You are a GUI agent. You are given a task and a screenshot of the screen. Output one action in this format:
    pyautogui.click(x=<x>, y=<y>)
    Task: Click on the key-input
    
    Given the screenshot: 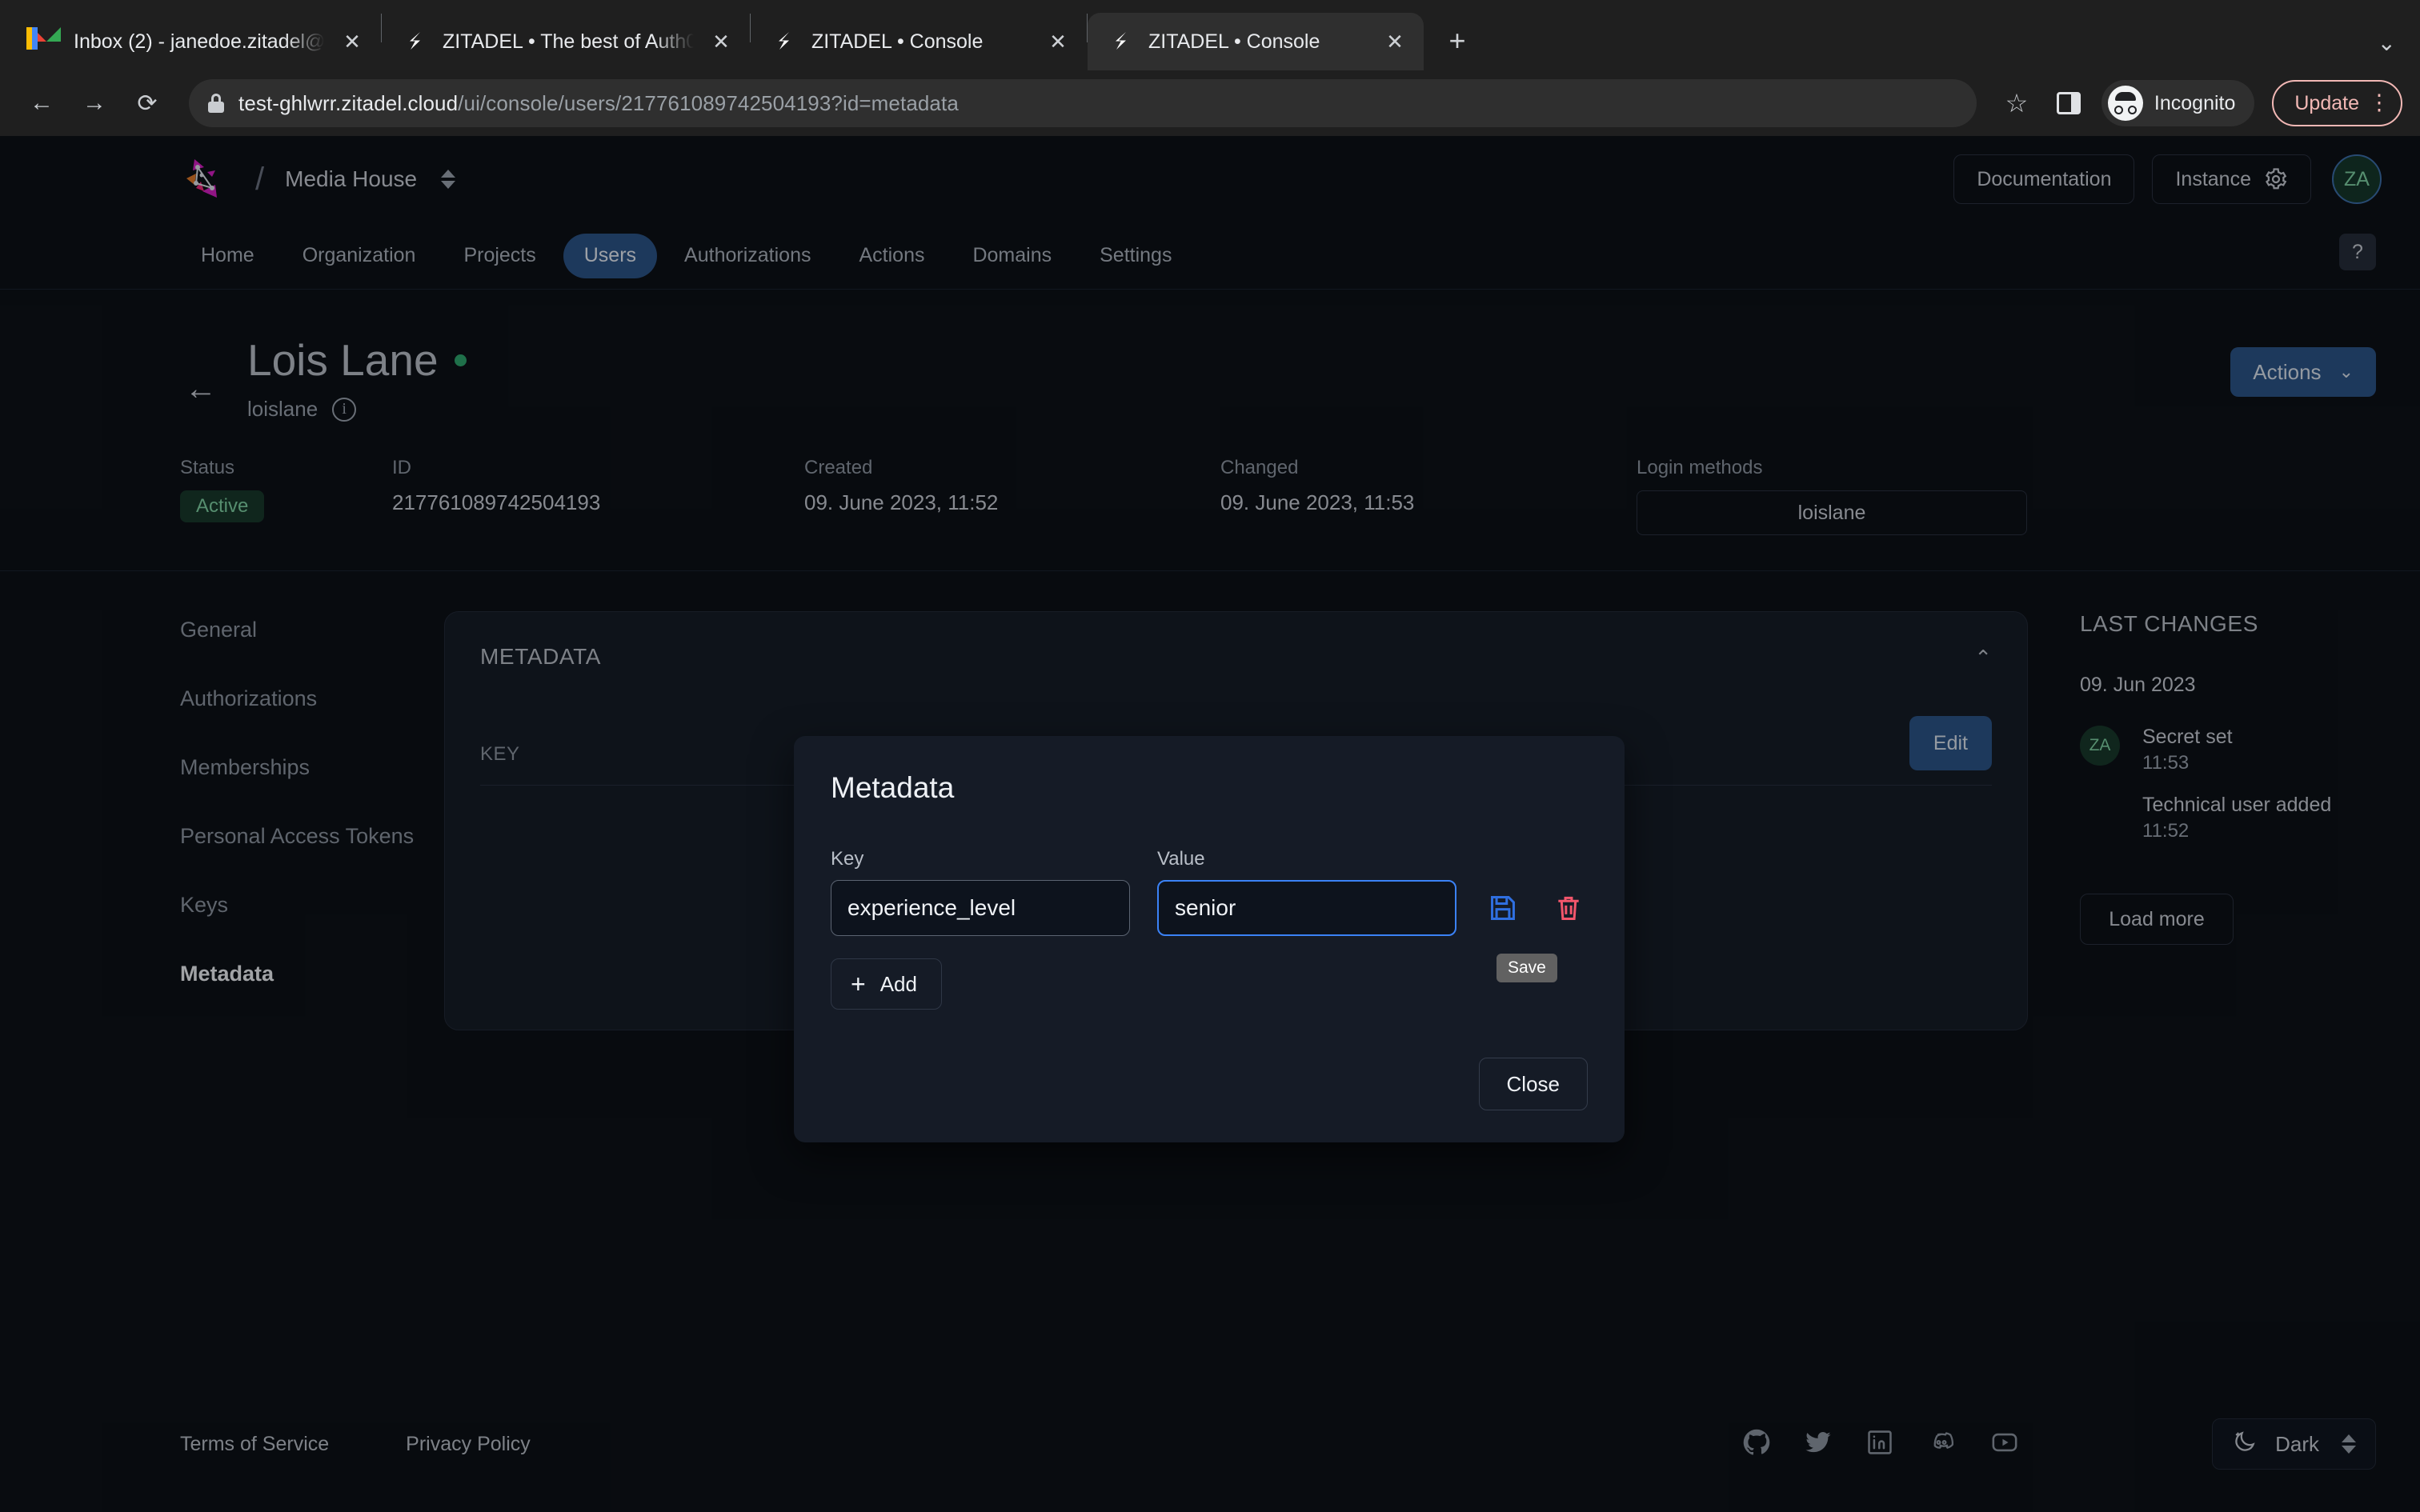 What is the action you would take?
    pyautogui.click(x=980, y=908)
    